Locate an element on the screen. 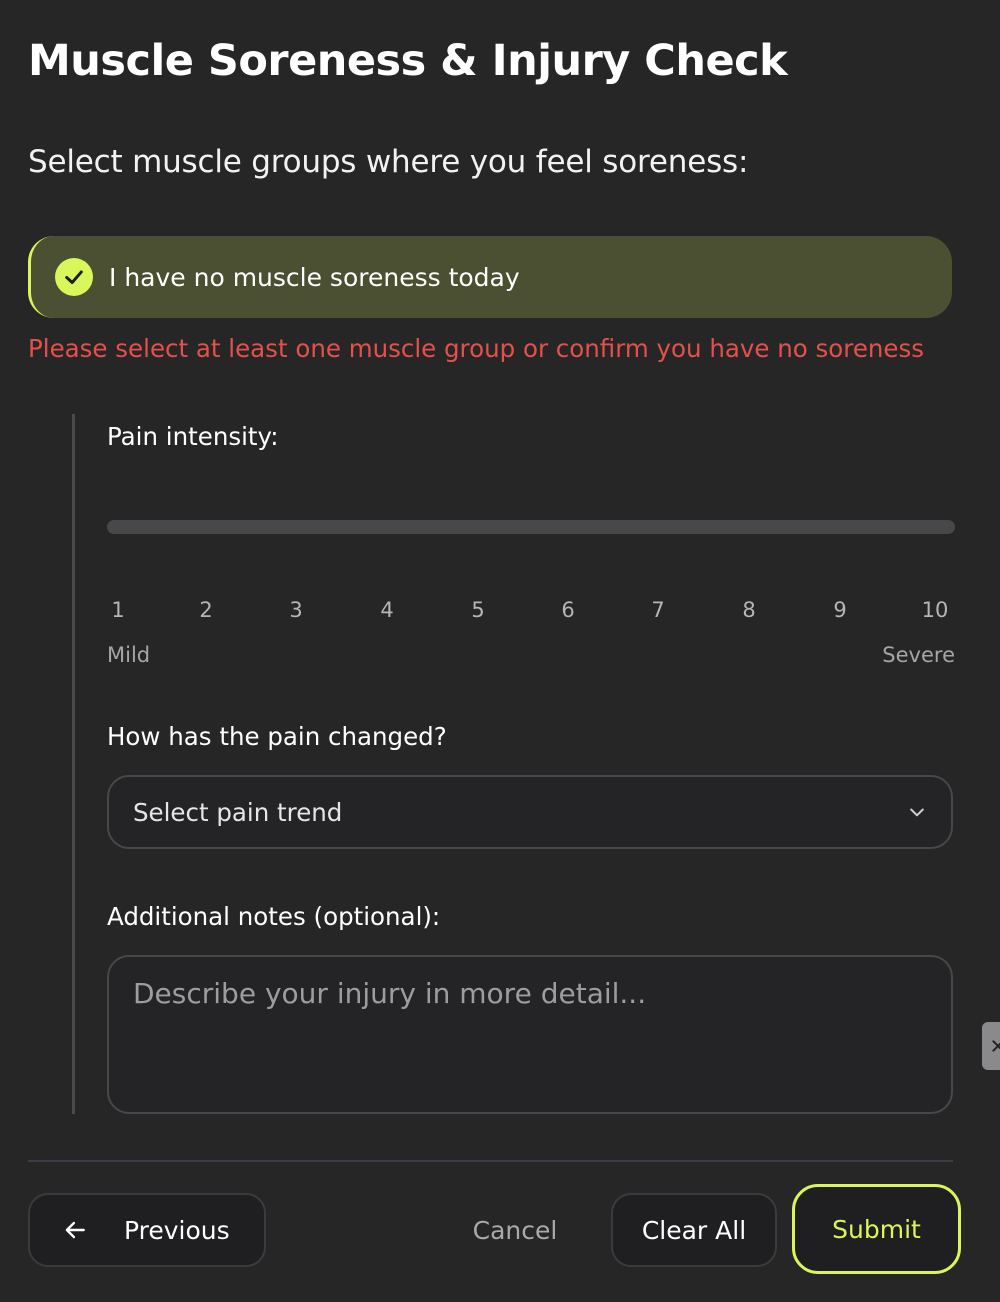  close-icon is located at coordinates (995, 1046).